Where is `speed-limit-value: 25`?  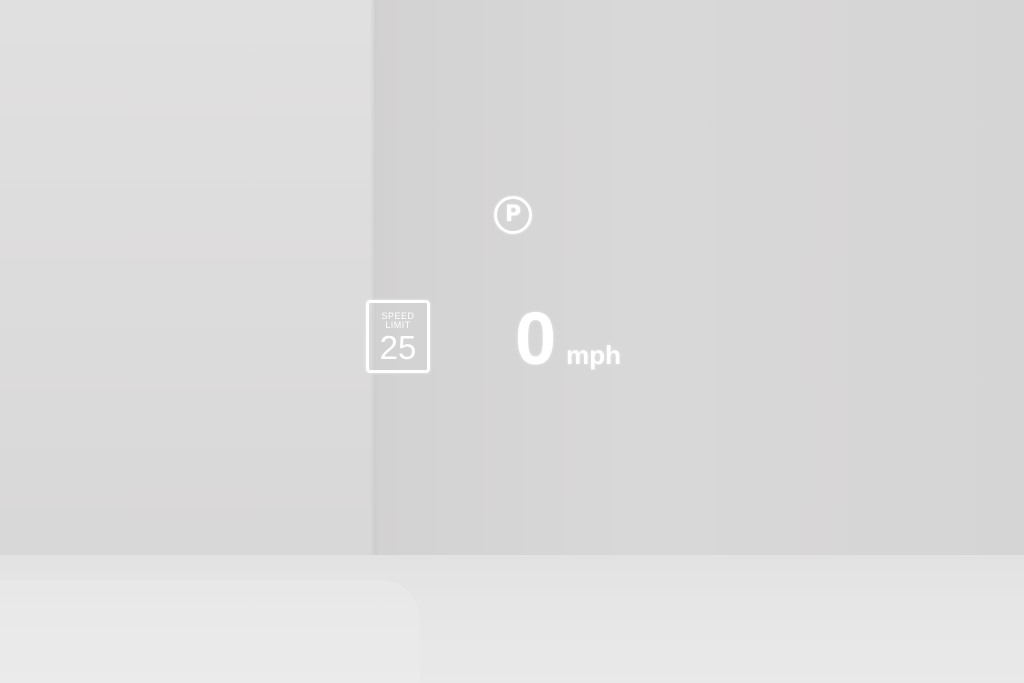 speed-limit-value: 25 is located at coordinates (398, 347).